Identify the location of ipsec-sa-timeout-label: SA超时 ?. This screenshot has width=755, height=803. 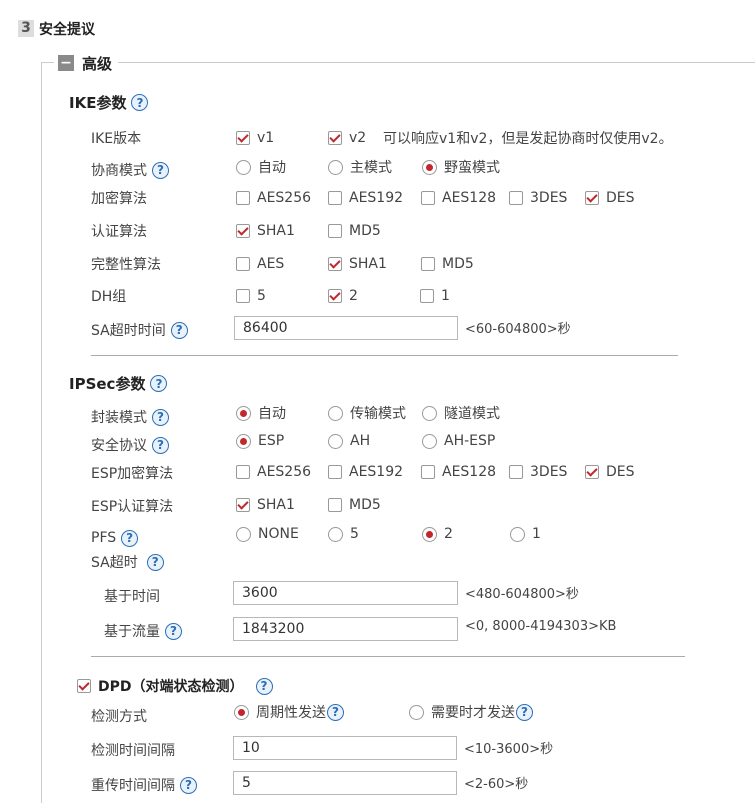
(127, 562).